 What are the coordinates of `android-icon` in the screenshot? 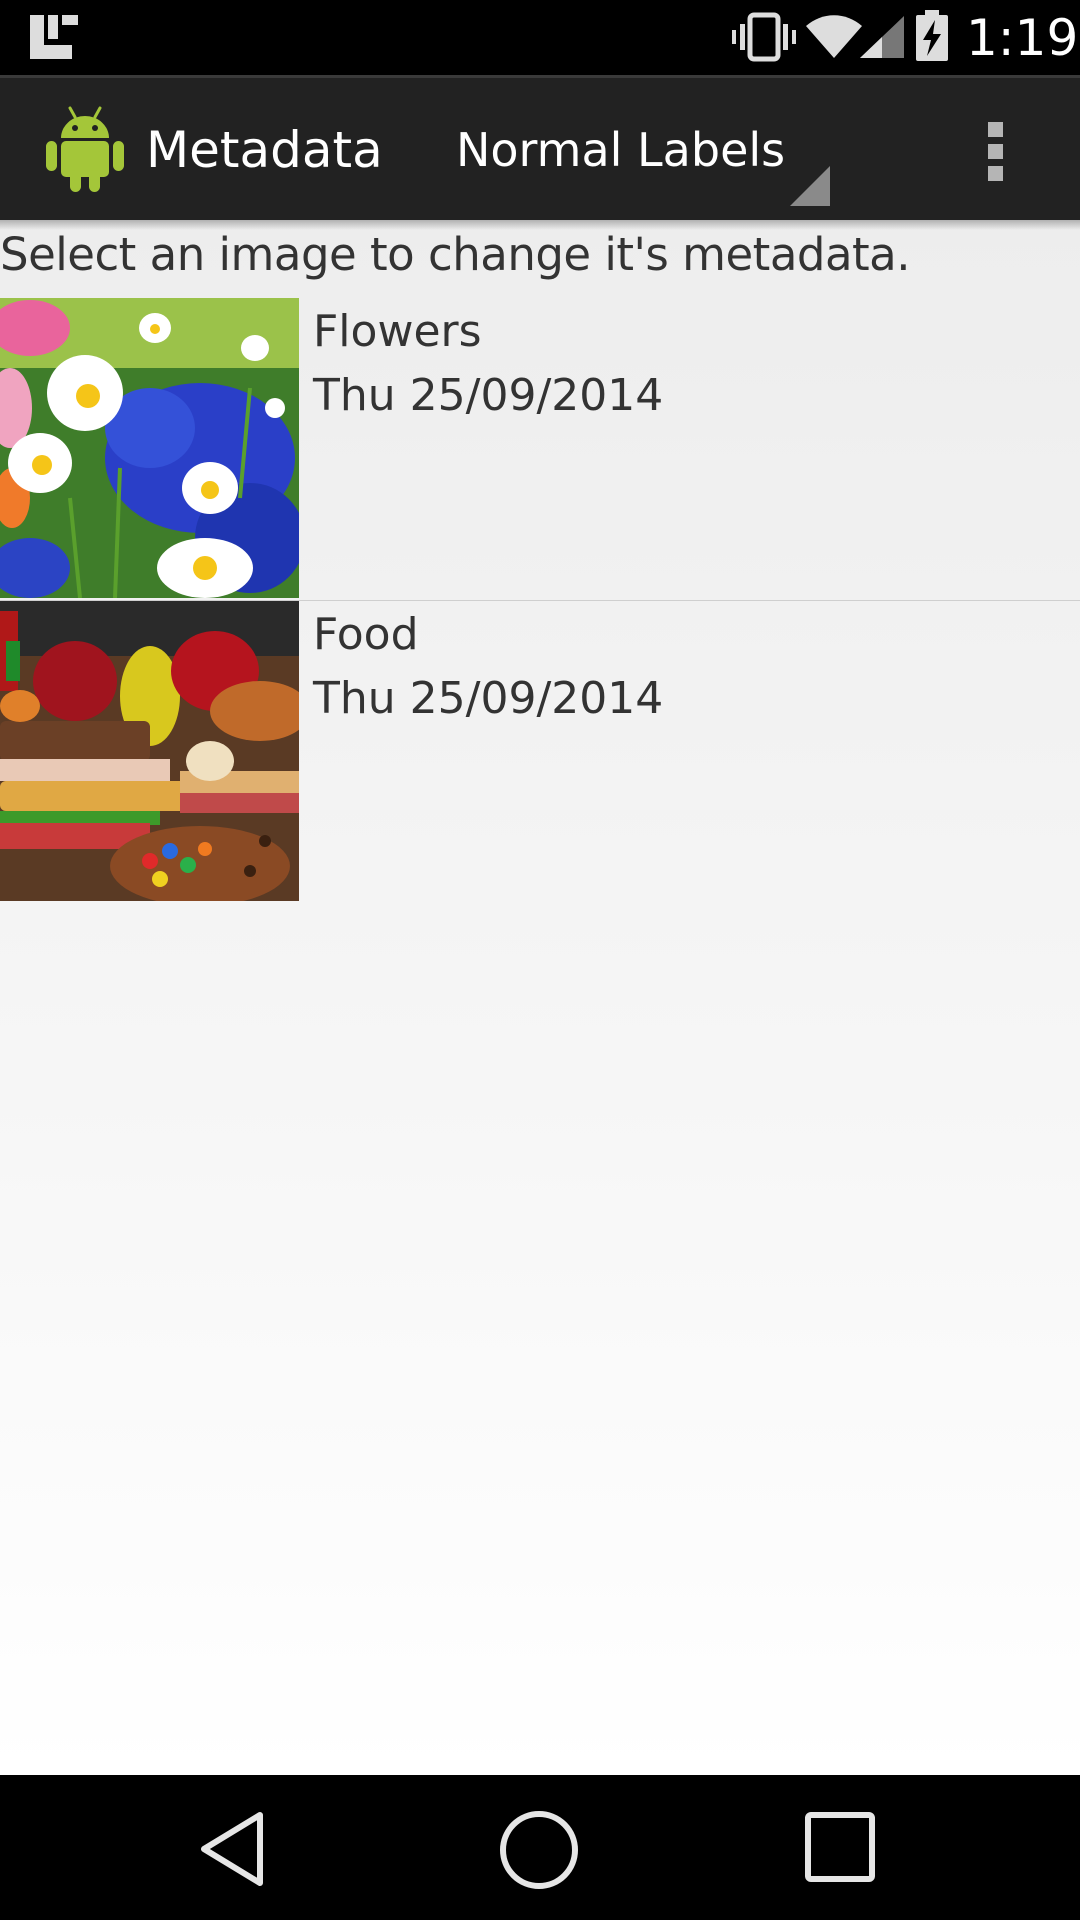 It's located at (85, 149).